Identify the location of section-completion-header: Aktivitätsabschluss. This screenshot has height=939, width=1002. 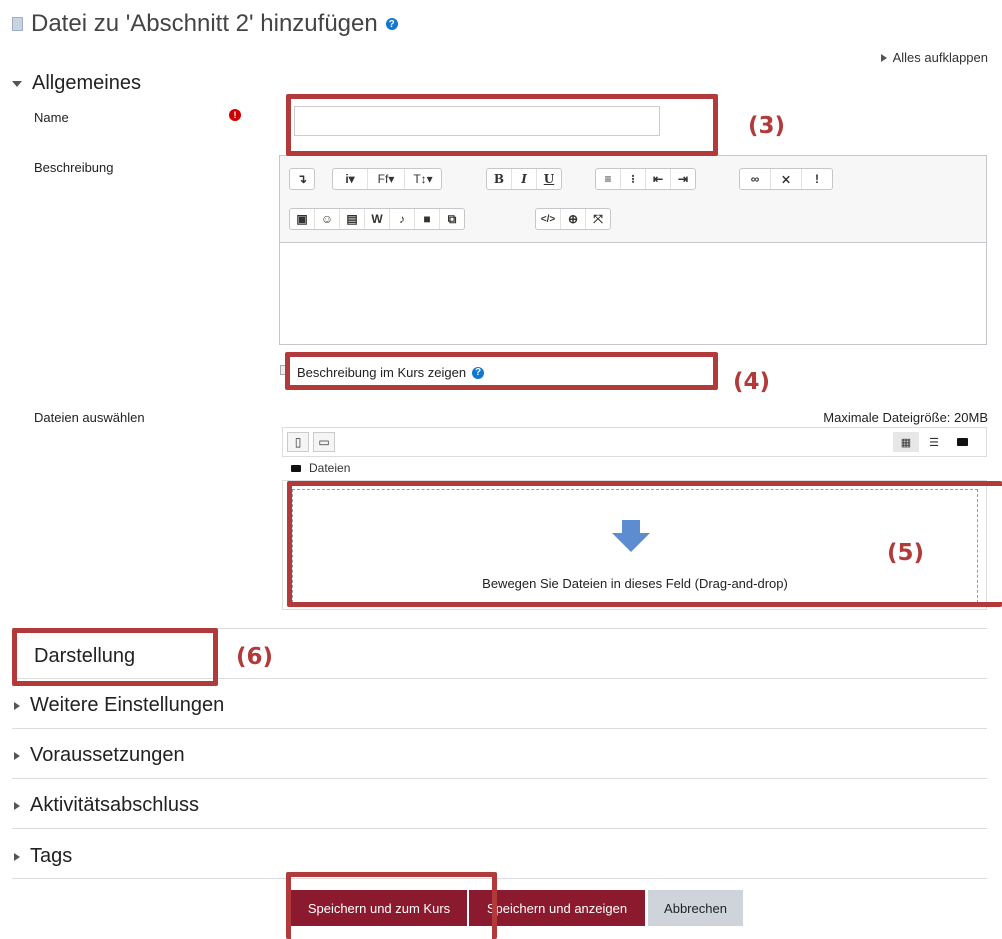
(106, 805).